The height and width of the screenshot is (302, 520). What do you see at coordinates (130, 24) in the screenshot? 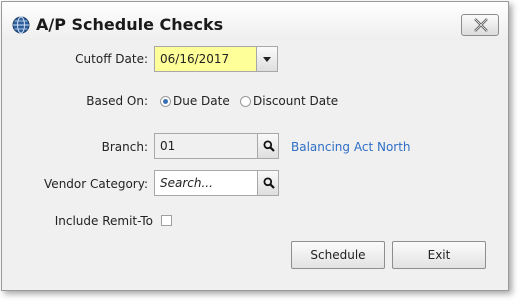
I see `window-title: A/P Schedule Checks` at bounding box center [130, 24].